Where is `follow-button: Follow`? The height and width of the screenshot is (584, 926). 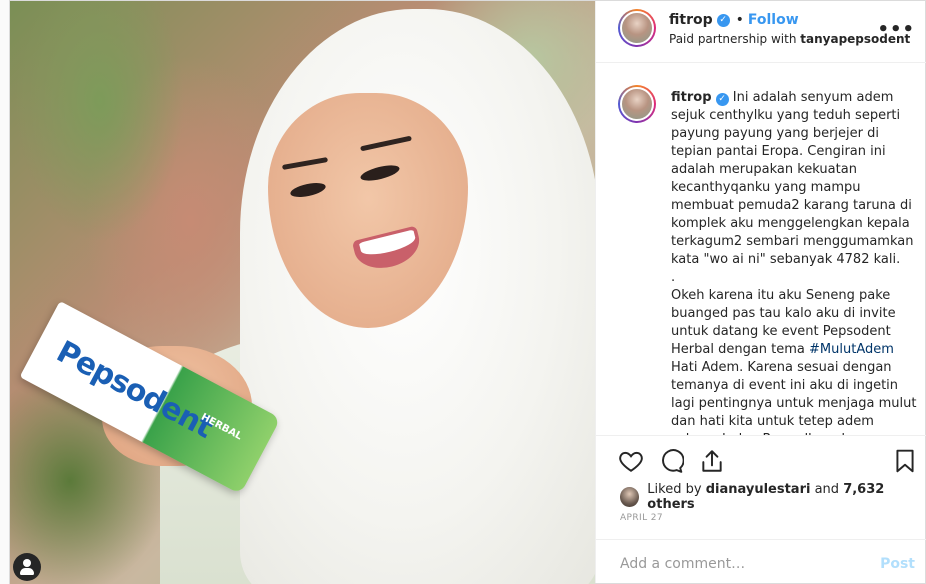
follow-button: Follow is located at coordinates (773, 20).